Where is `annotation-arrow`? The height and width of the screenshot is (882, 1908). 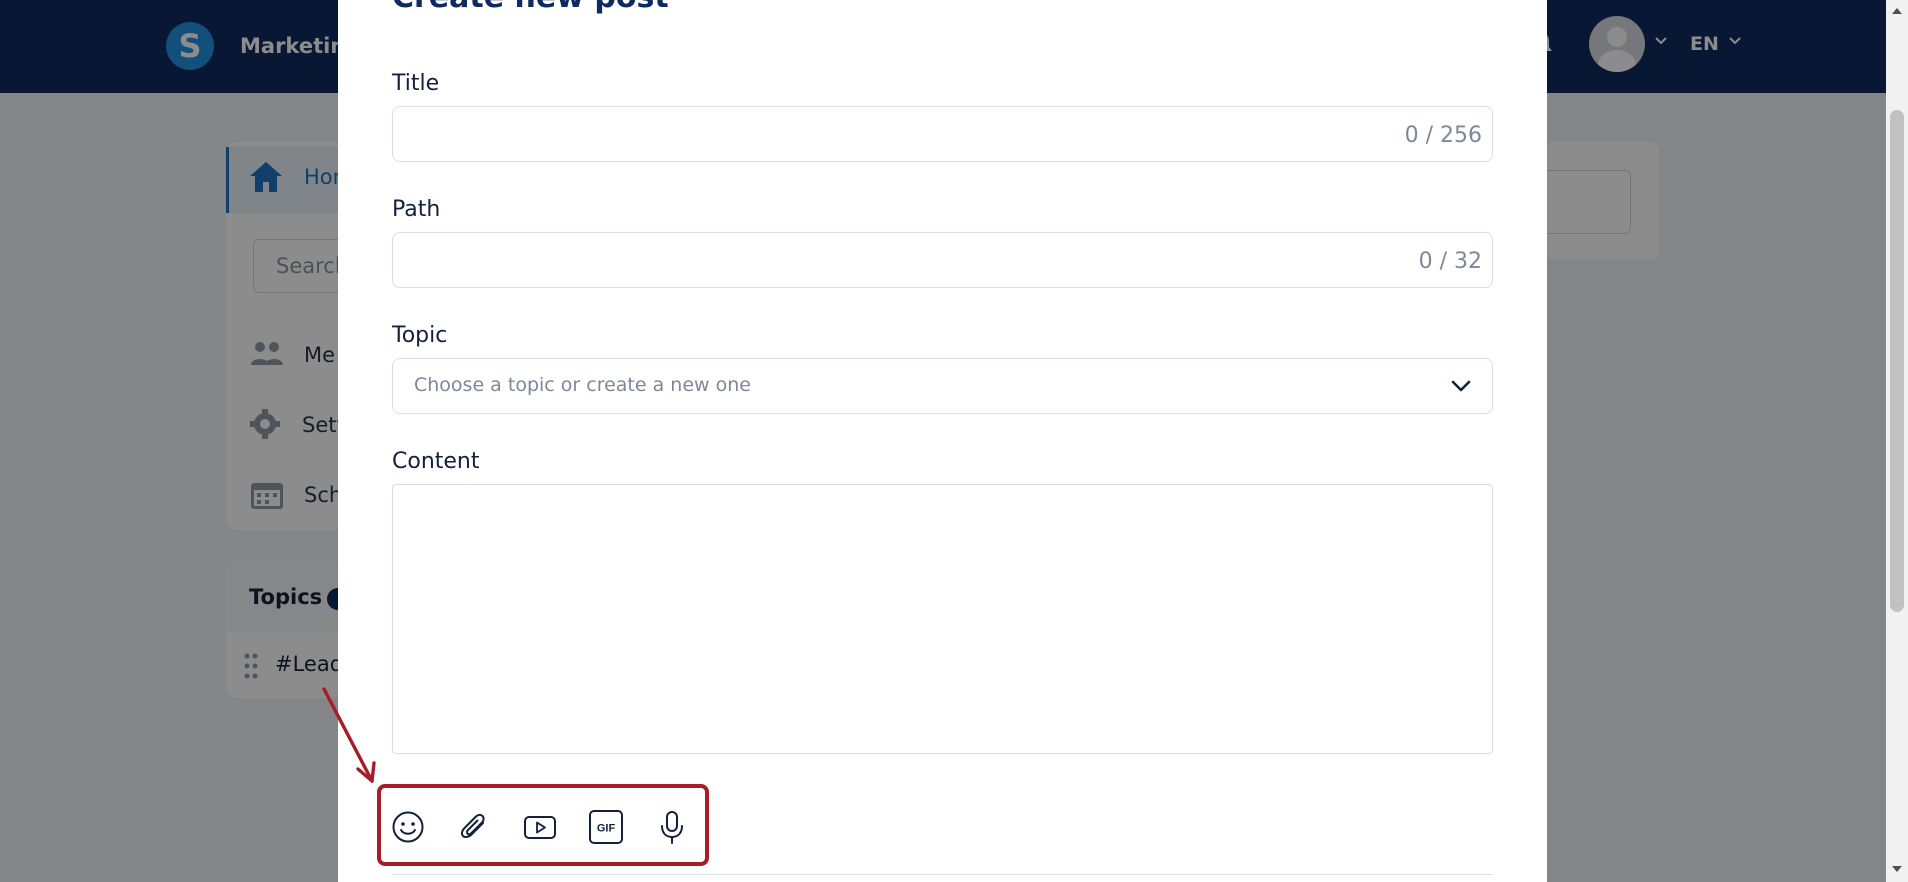
annotation-arrow is located at coordinates (349, 735).